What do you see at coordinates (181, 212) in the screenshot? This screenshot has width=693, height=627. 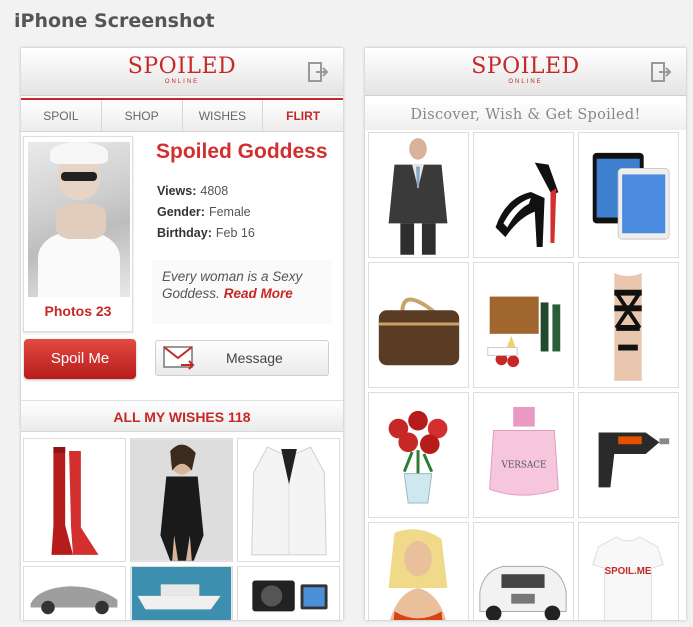 I see `stat-label: Gender:` at bounding box center [181, 212].